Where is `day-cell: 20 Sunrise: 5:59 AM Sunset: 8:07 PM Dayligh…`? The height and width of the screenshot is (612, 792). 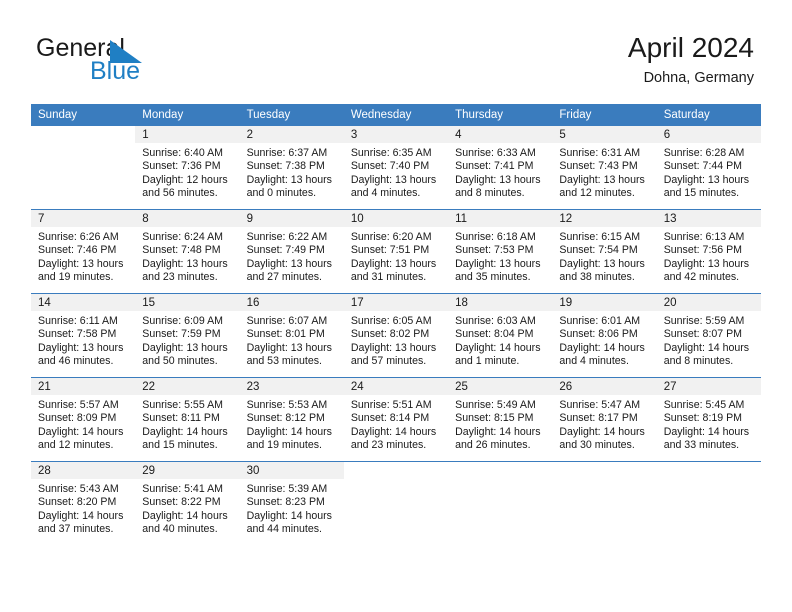
day-cell: 20 Sunrise: 5:59 AM Sunset: 8:07 PM Dayligh… is located at coordinates (708, 335).